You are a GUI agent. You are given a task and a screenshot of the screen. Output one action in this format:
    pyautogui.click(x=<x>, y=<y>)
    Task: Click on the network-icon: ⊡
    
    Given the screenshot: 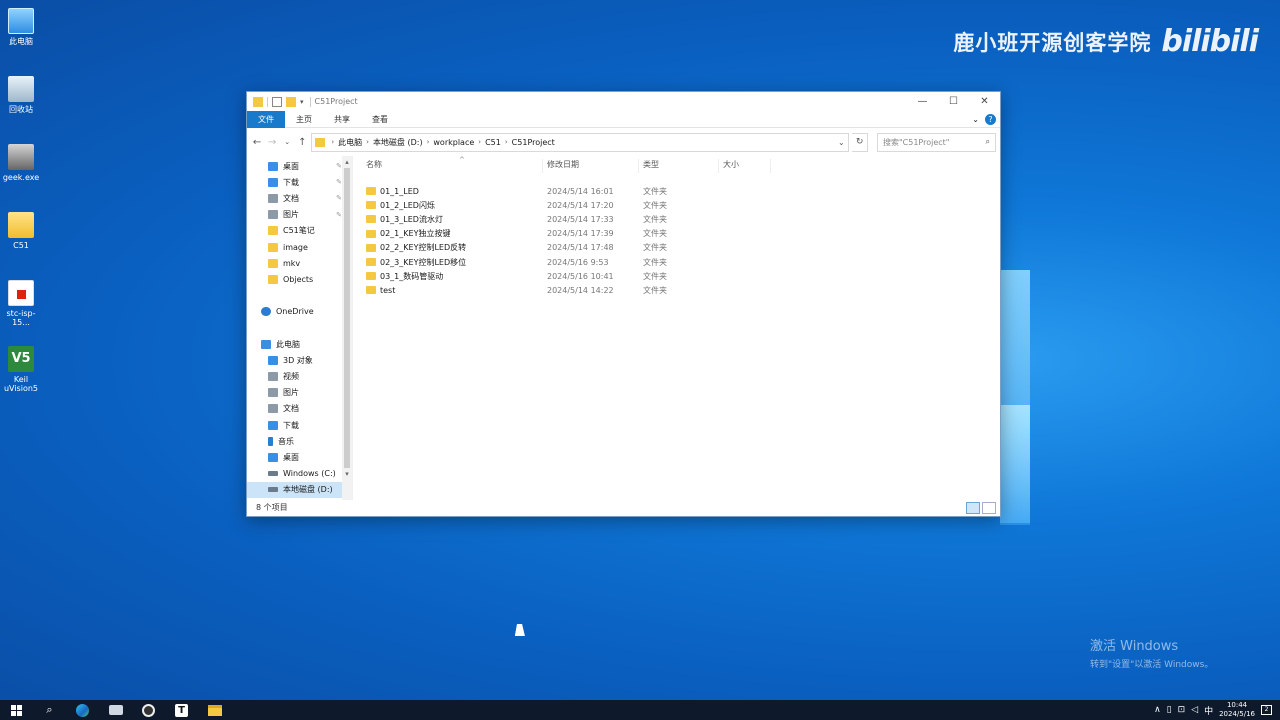 What is the action you would take?
    pyautogui.click(x=1182, y=710)
    